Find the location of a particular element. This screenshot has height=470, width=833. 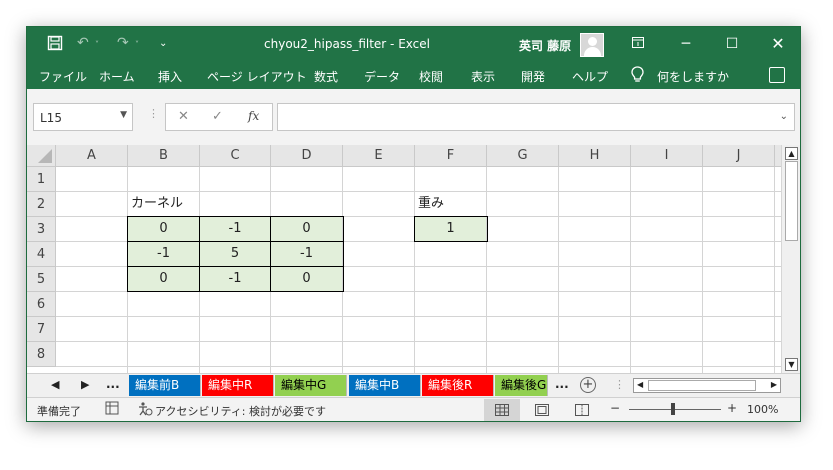

expand-formula-icon: ⌄ is located at coordinates (784, 116).